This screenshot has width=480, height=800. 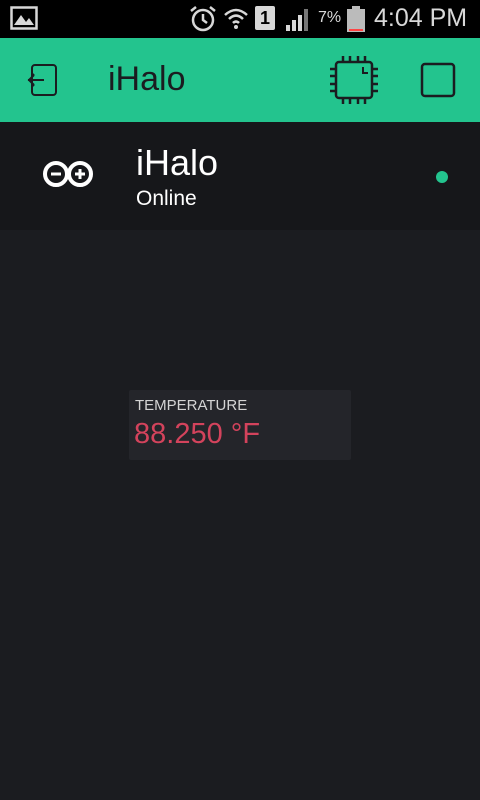 What do you see at coordinates (297, 20) in the screenshot?
I see `signal-strength-icon` at bounding box center [297, 20].